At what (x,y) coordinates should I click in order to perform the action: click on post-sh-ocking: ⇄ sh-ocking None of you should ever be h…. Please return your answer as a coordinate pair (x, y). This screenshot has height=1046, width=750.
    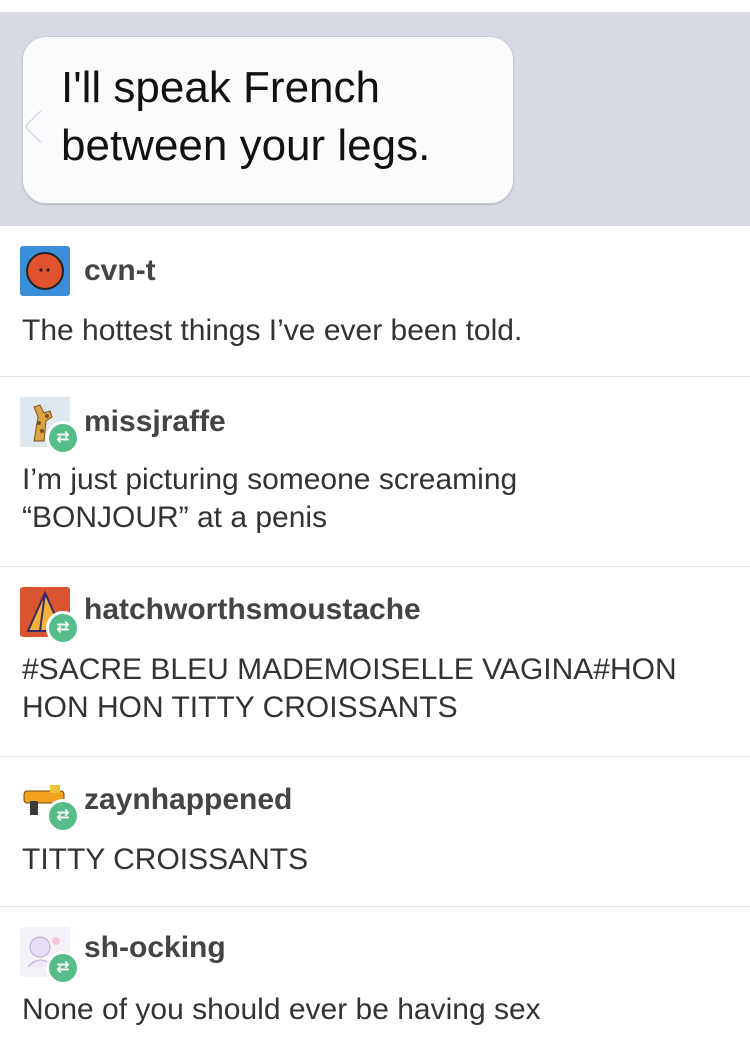
    Looking at the image, I should click on (375, 976).